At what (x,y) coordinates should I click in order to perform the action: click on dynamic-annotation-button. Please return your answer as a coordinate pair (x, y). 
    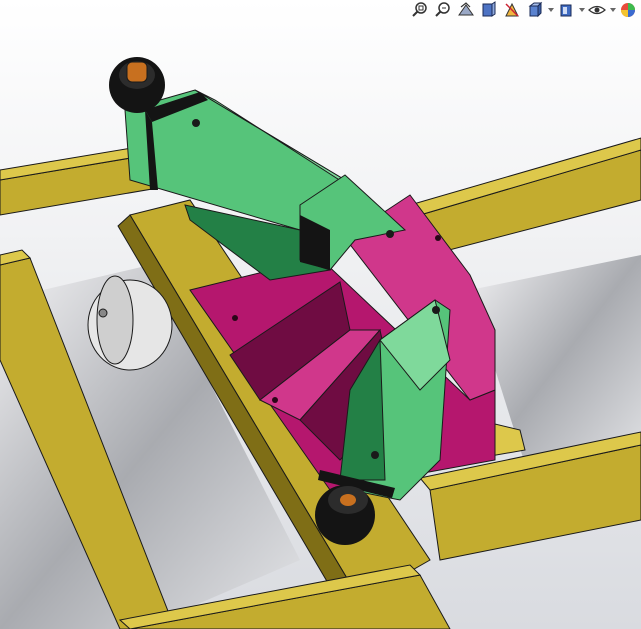
    Looking at the image, I should click on (512, 10).